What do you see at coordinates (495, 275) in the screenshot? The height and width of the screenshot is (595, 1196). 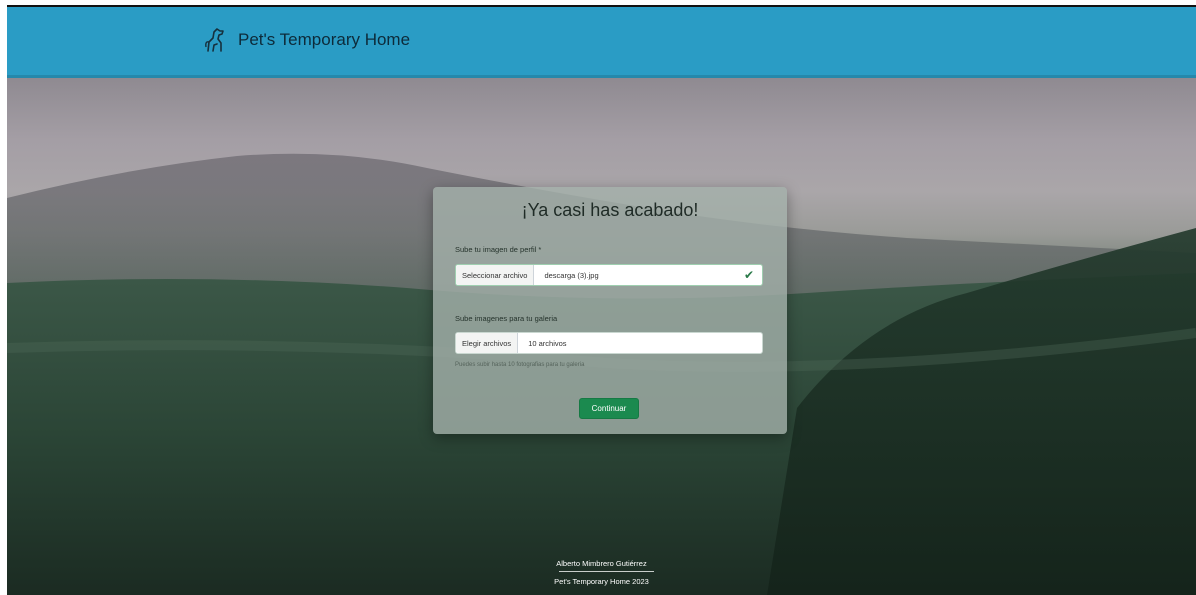 I see `profile-select-file-button: Seleccionar archivo` at bounding box center [495, 275].